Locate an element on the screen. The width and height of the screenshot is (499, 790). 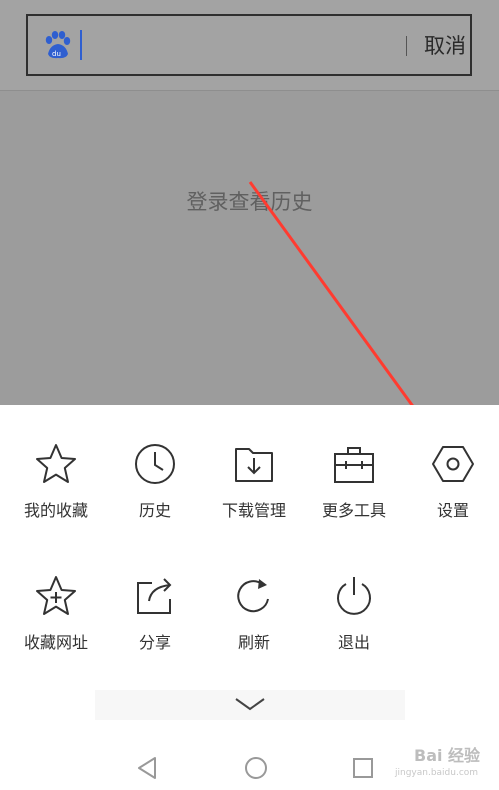
star-plus-icon is located at coordinates (56, 595).